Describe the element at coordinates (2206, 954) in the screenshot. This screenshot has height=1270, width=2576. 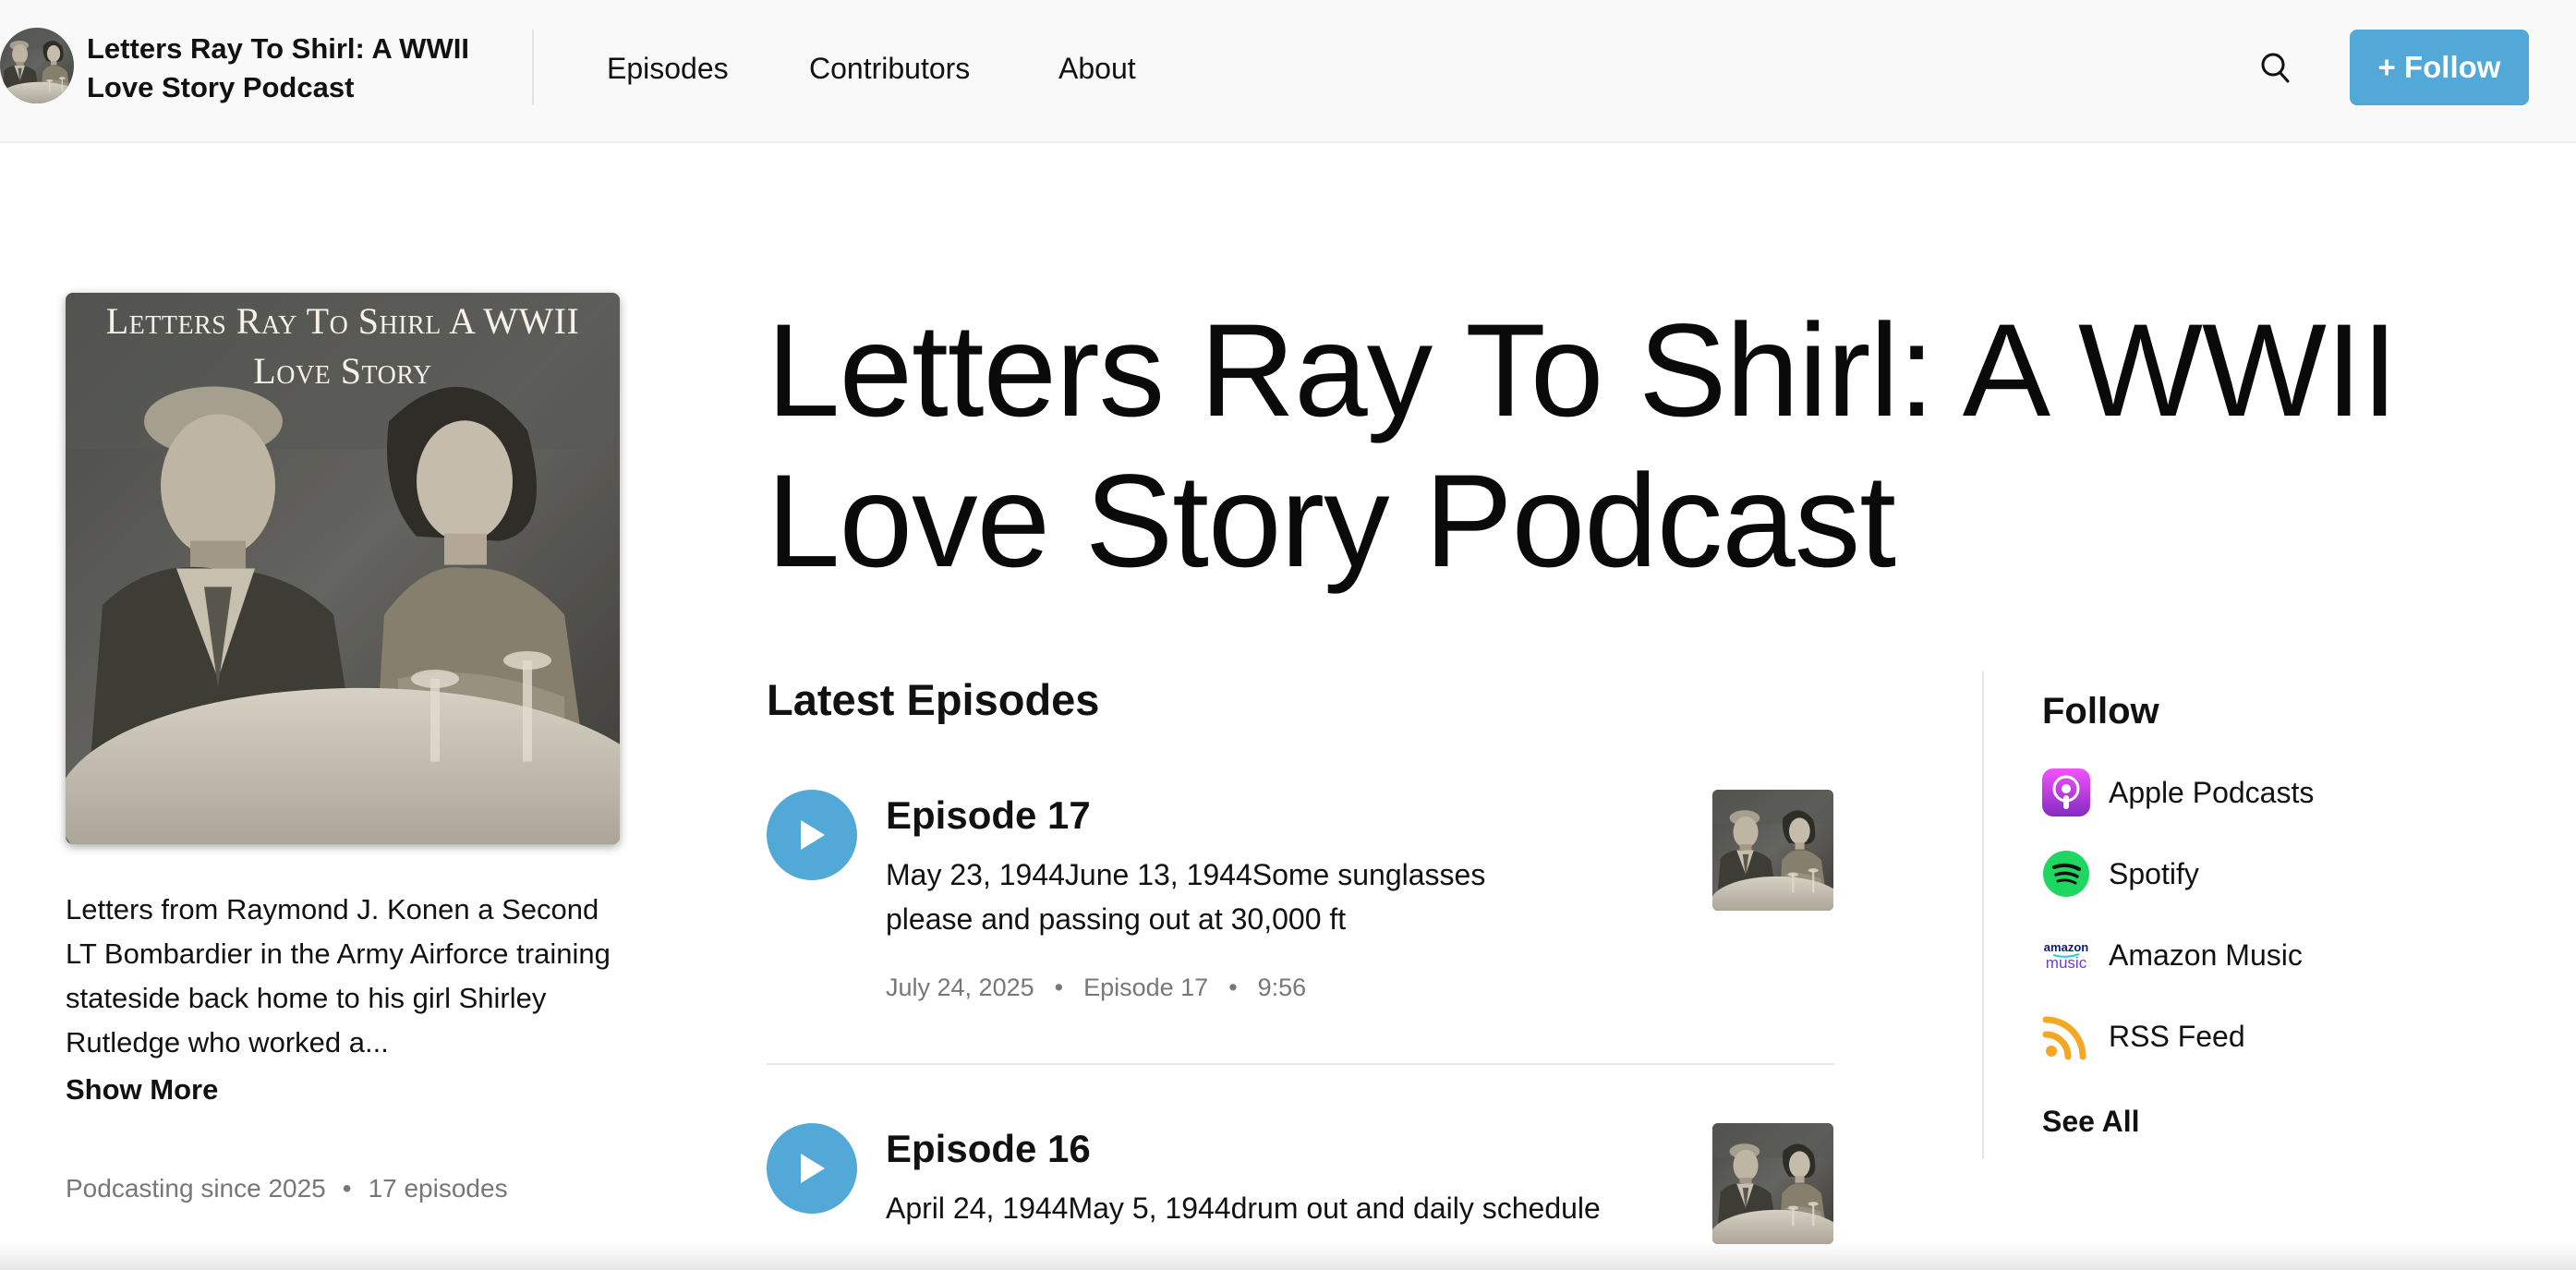
I see `platform-label: Amazon Music` at that location.